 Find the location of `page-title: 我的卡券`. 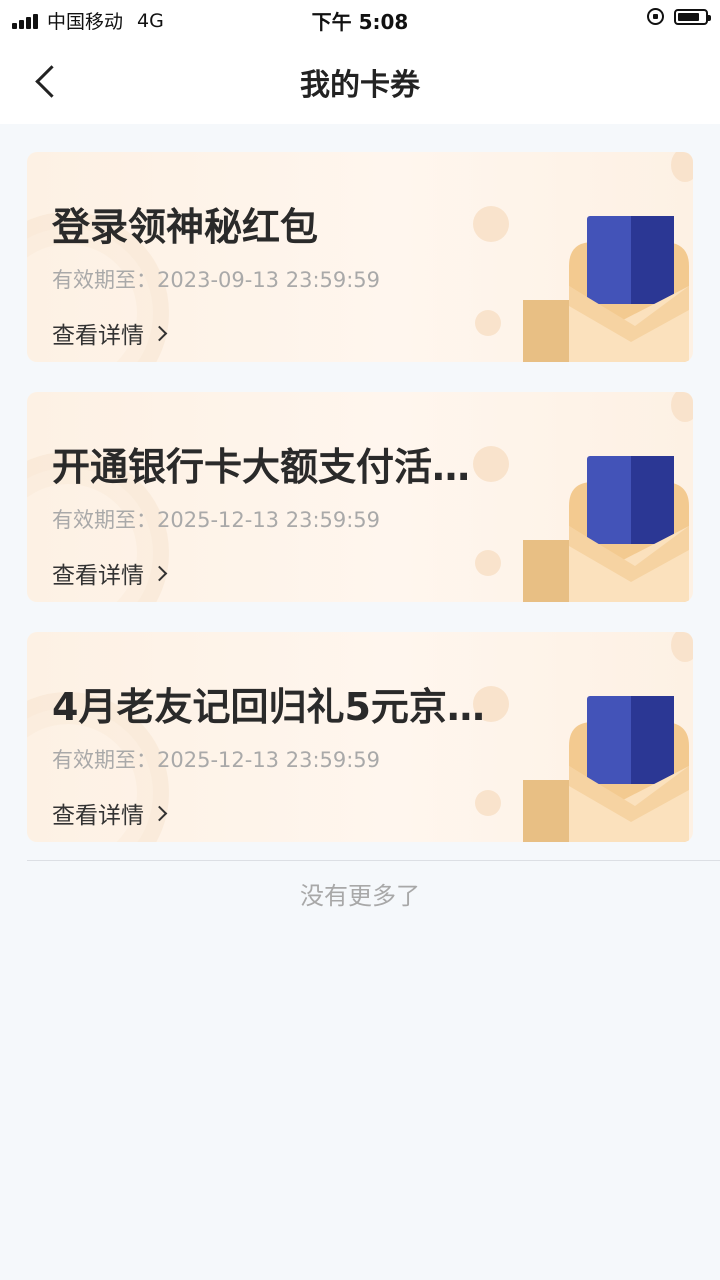

page-title: 我的卡券 is located at coordinates (360, 85).